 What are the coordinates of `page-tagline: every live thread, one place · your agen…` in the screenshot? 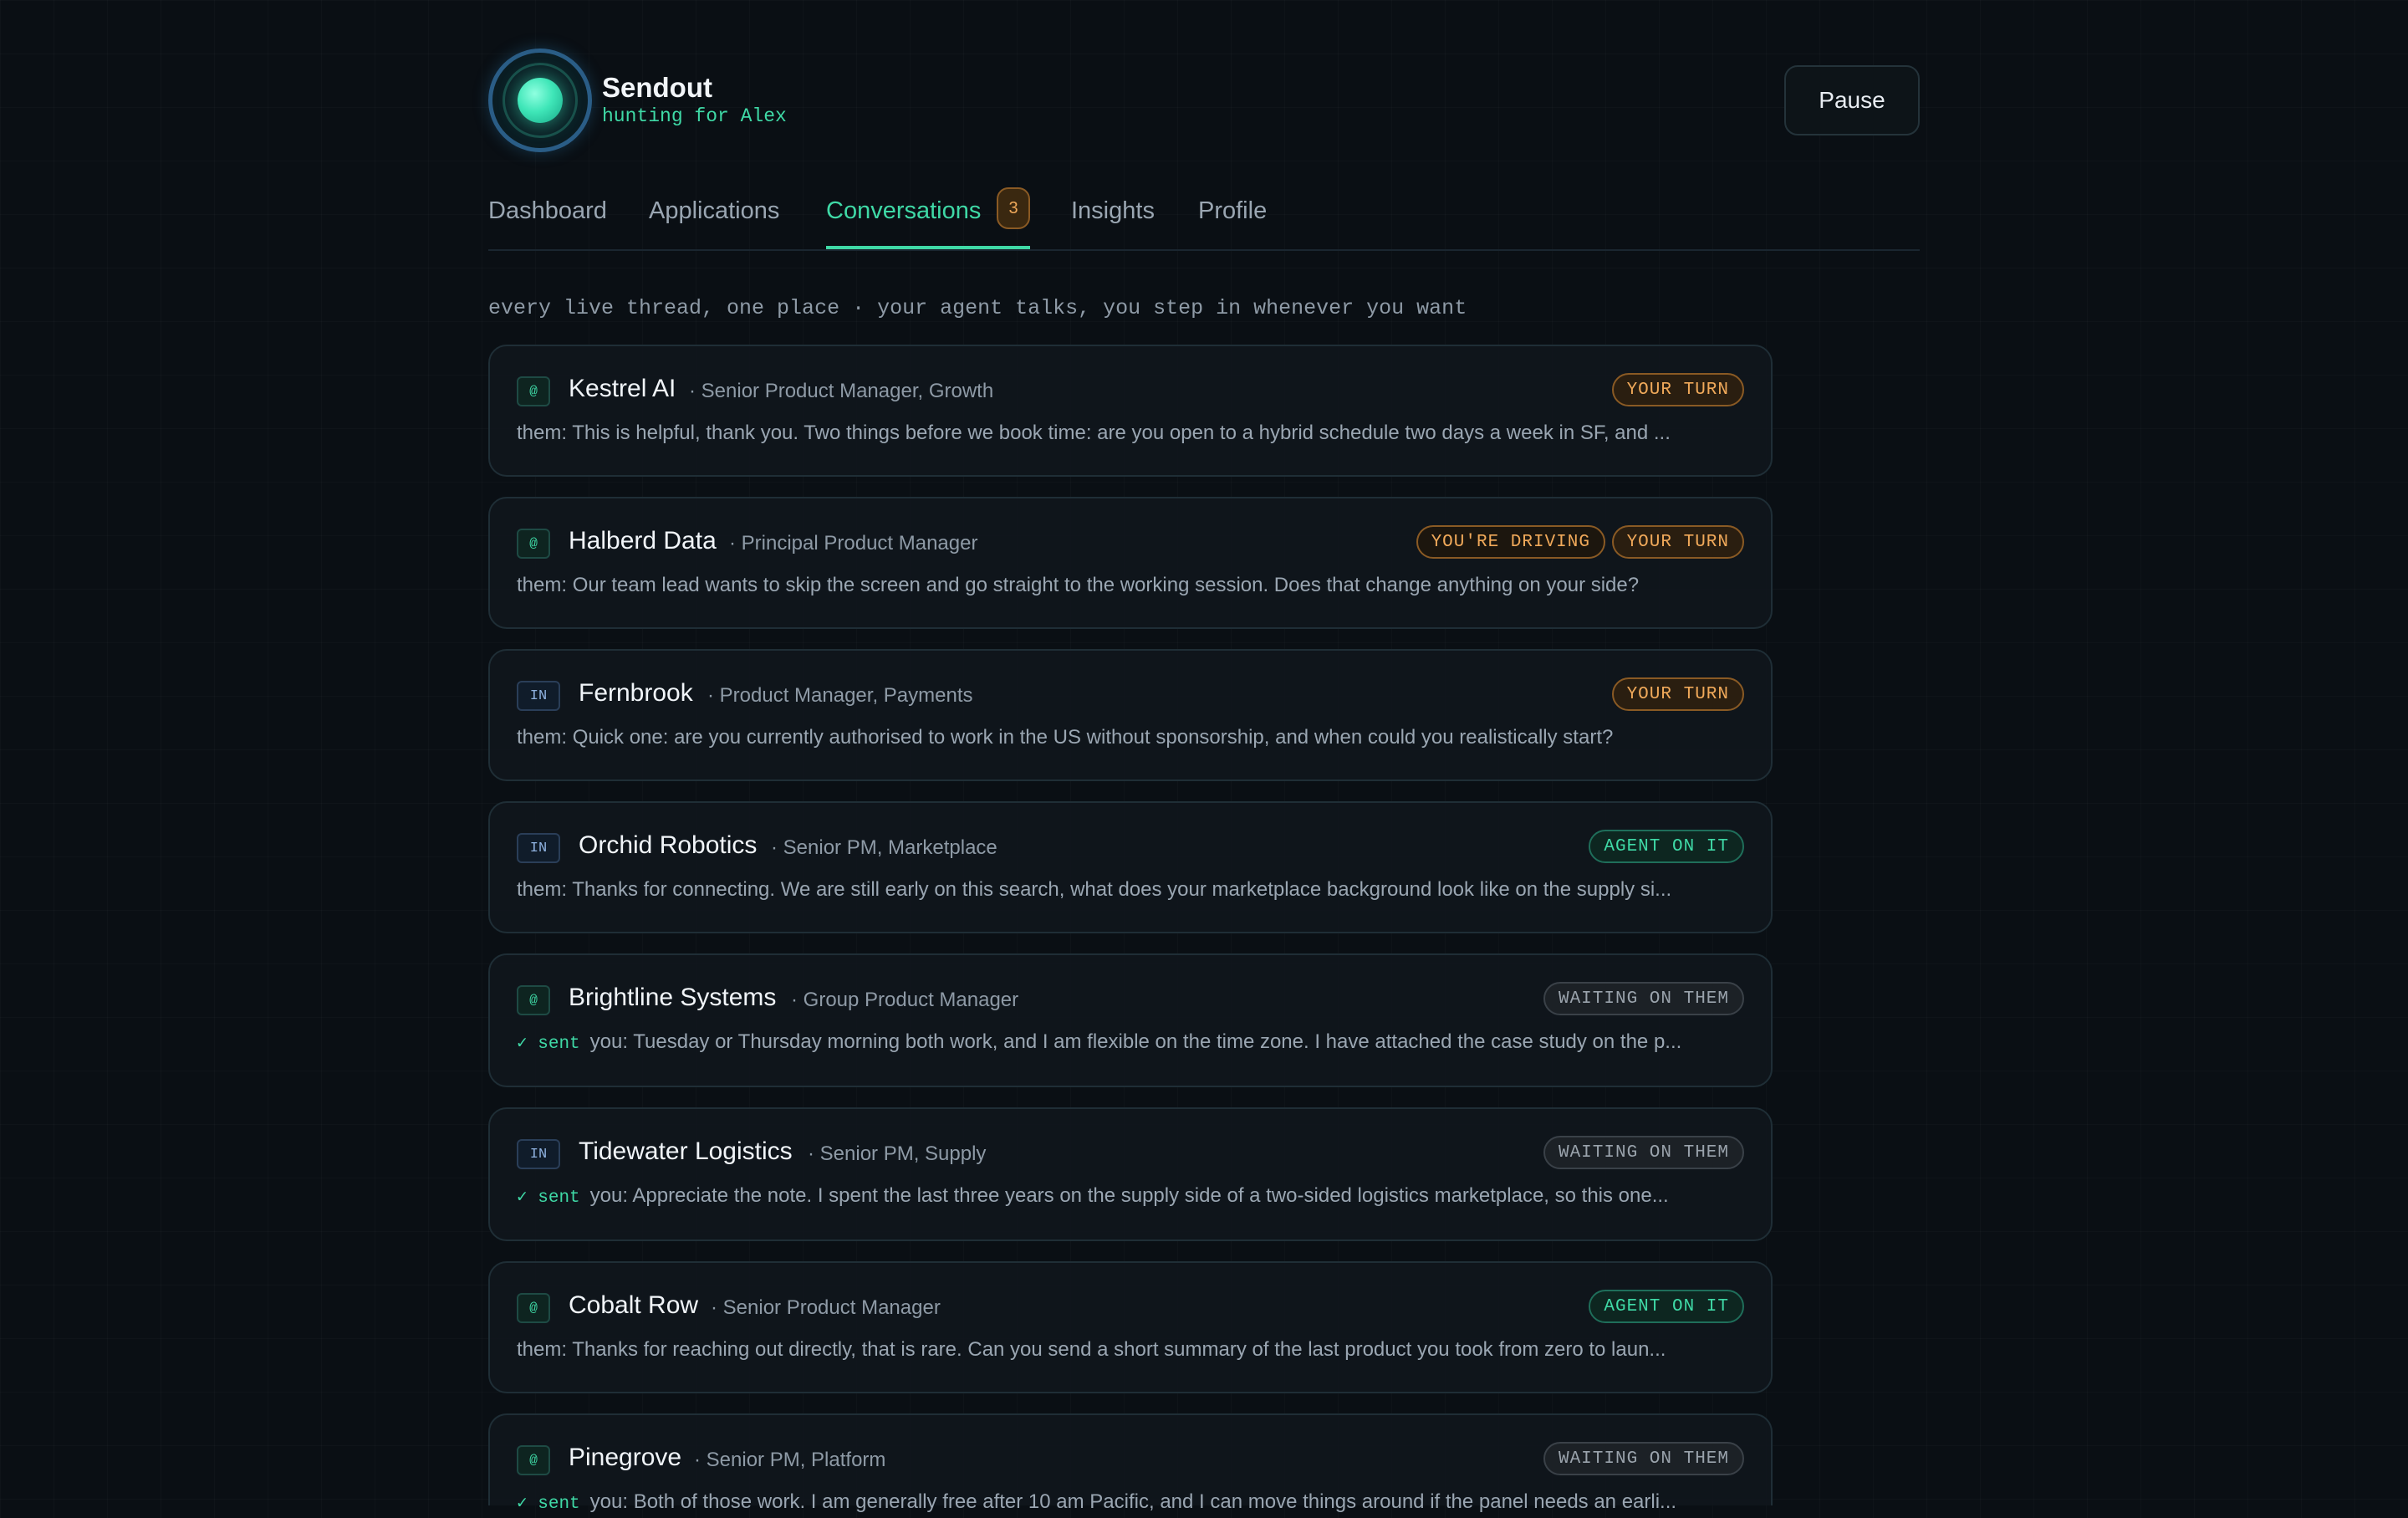 It's located at (977, 308).